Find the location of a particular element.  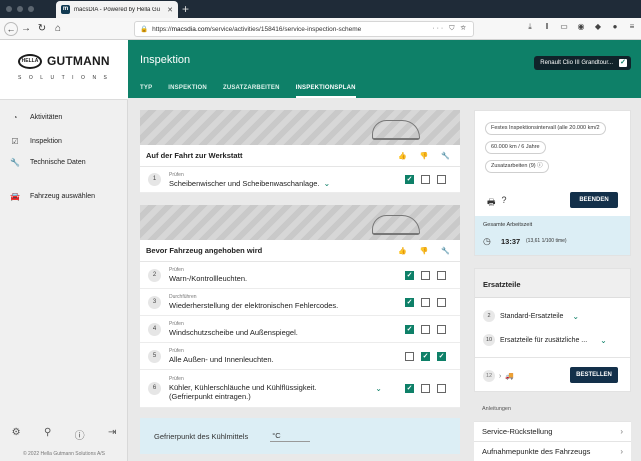

home-icon: ⌂ is located at coordinates (58, 28).